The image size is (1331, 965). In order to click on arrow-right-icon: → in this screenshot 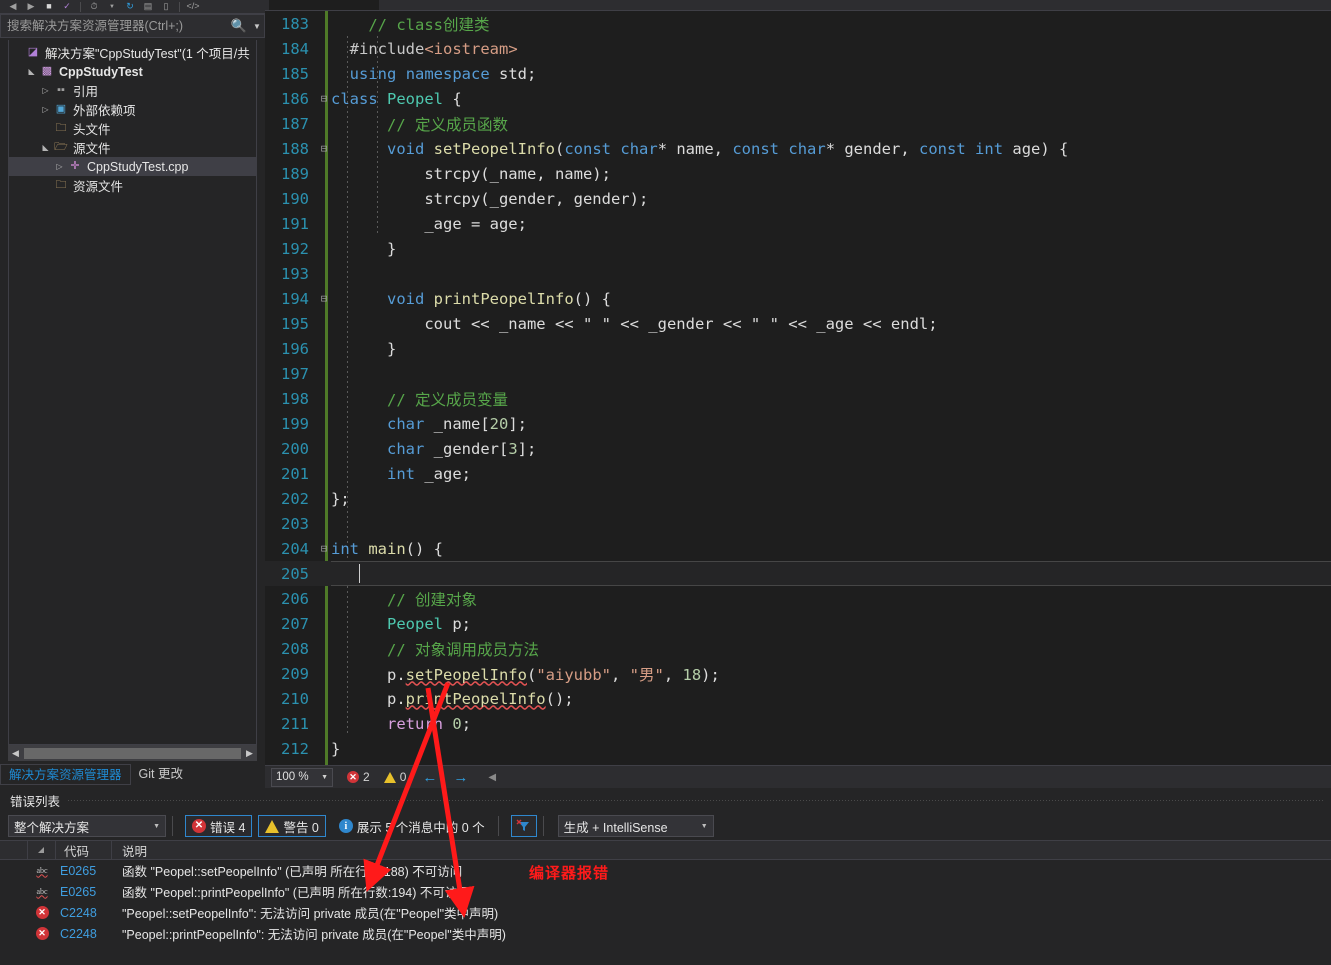, I will do `click(460, 777)`.